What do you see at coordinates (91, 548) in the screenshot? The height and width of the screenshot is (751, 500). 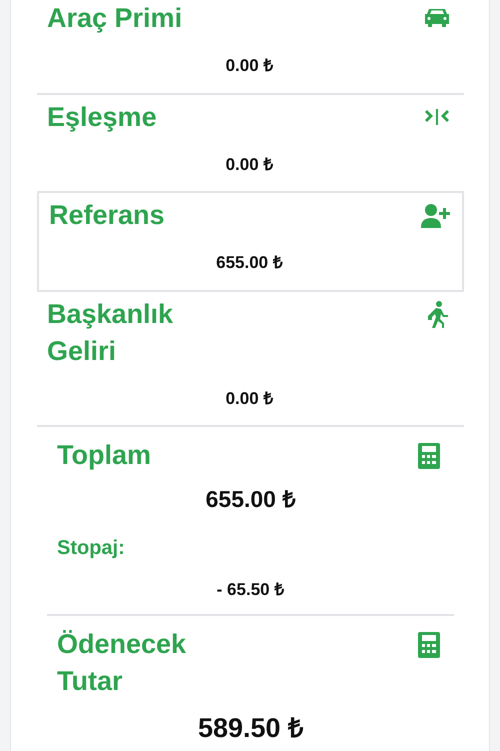 I see `withholding-label: Stopaj:` at bounding box center [91, 548].